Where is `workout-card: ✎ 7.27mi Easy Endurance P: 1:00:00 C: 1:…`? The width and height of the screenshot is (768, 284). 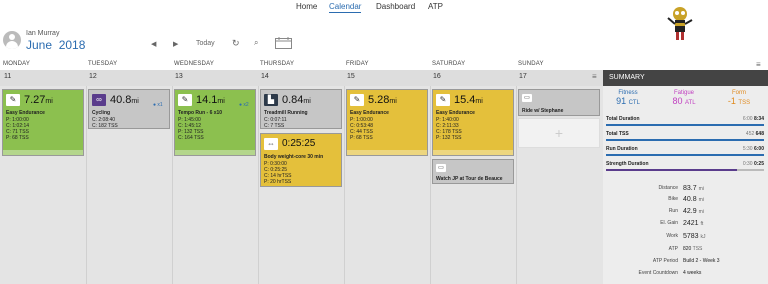
workout-card: ✎ 7.27mi Easy Endurance P: 1:00:00 C: 1:… is located at coordinates (43, 122).